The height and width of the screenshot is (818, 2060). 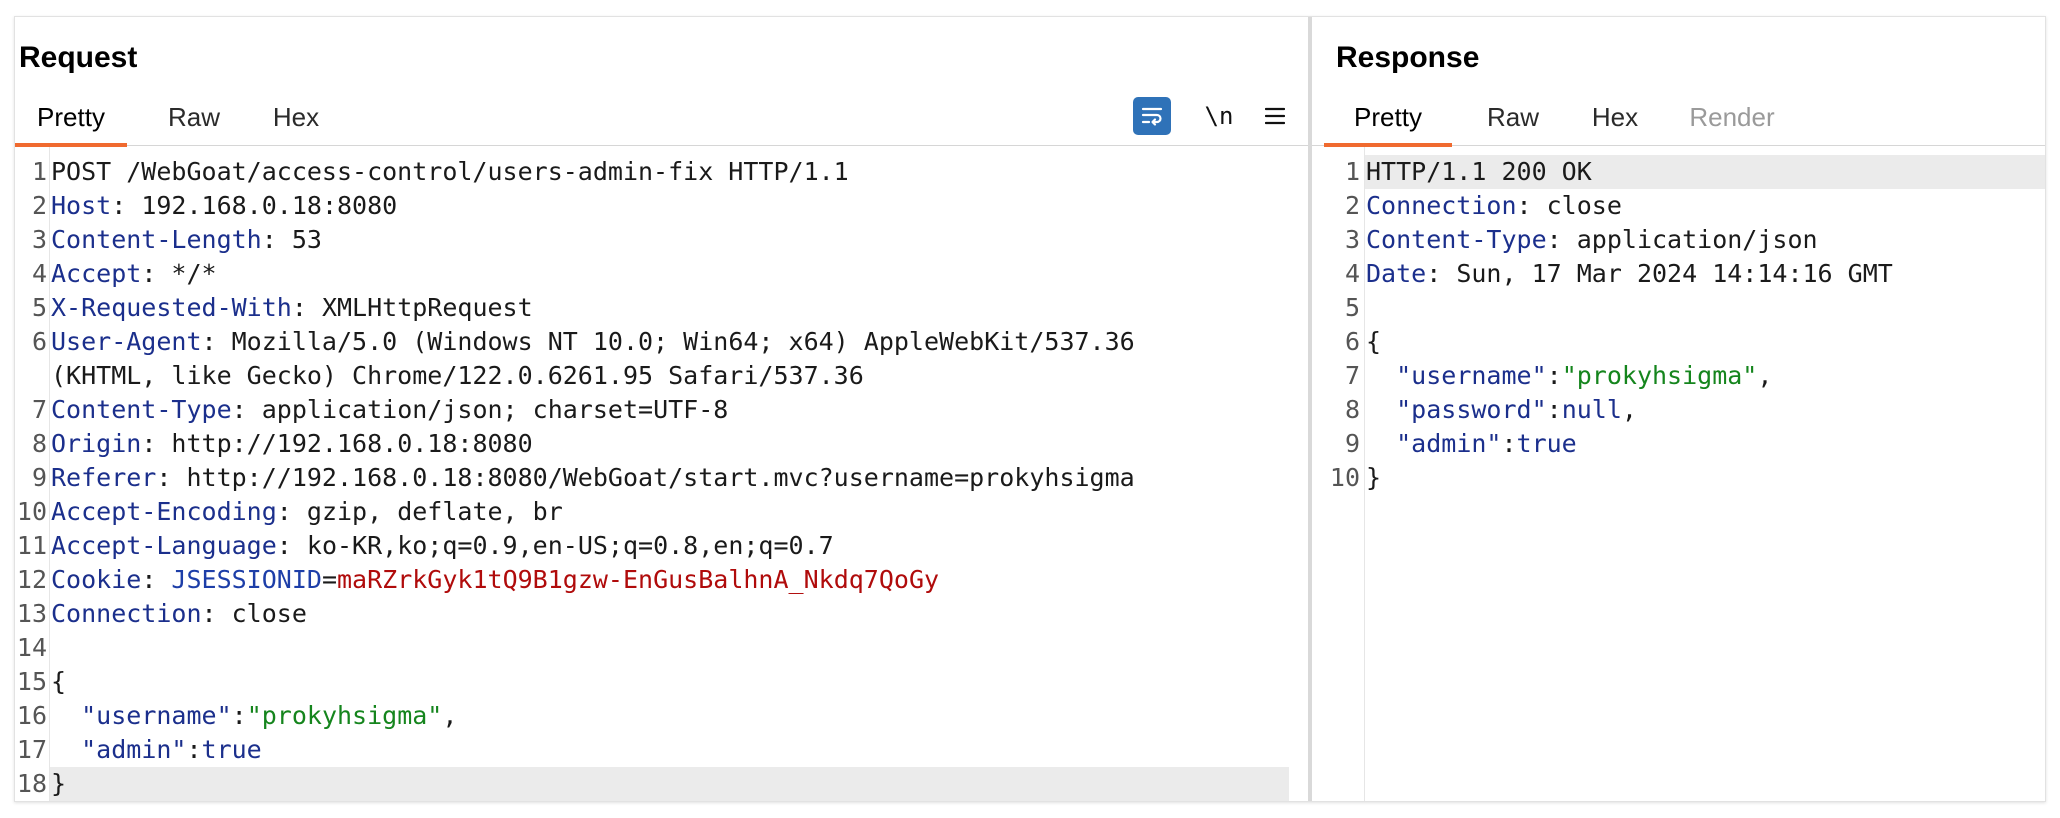 What do you see at coordinates (164, 511) in the screenshot?
I see `header-name: Accept-Encoding` at bounding box center [164, 511].